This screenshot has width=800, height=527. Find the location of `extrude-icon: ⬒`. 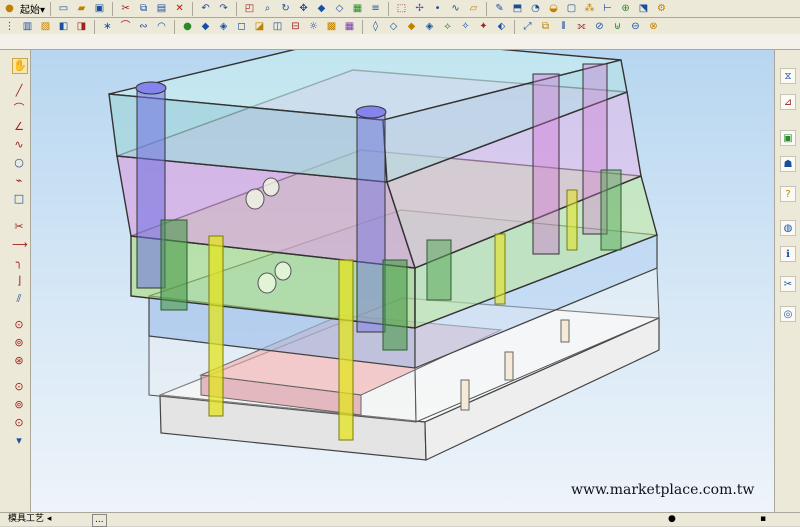

extrude-icon: ⬒ is located at coordinates (517, 8).